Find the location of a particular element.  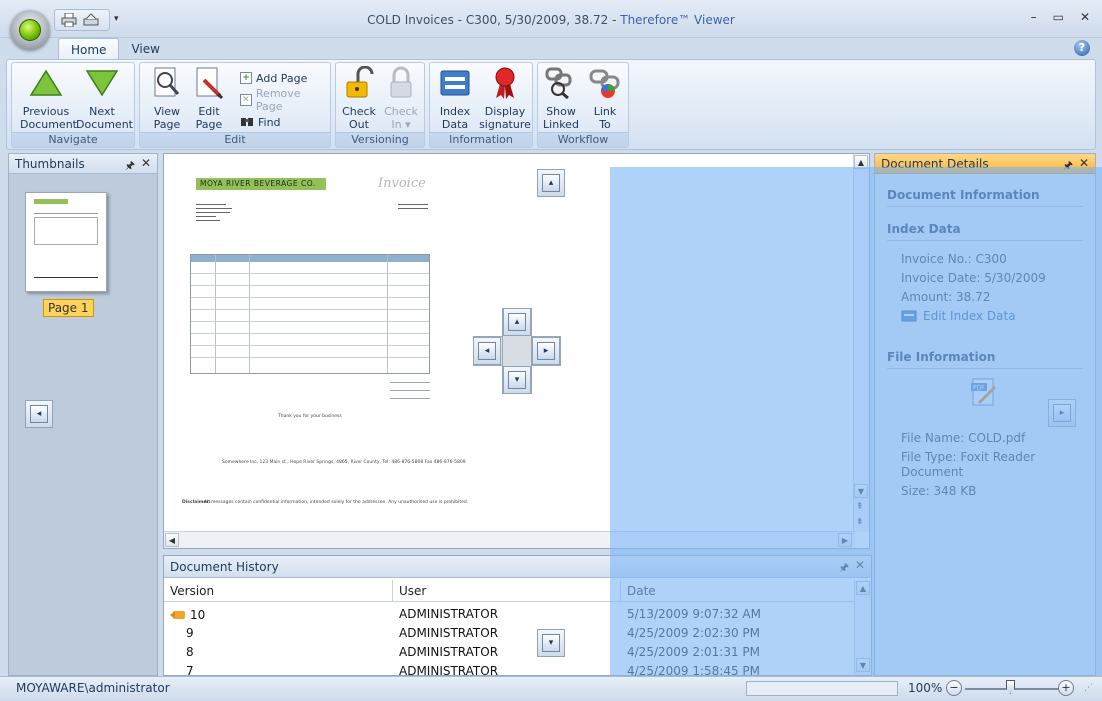

pdf-file-icon: PDF is located at coordinates (985, 394).